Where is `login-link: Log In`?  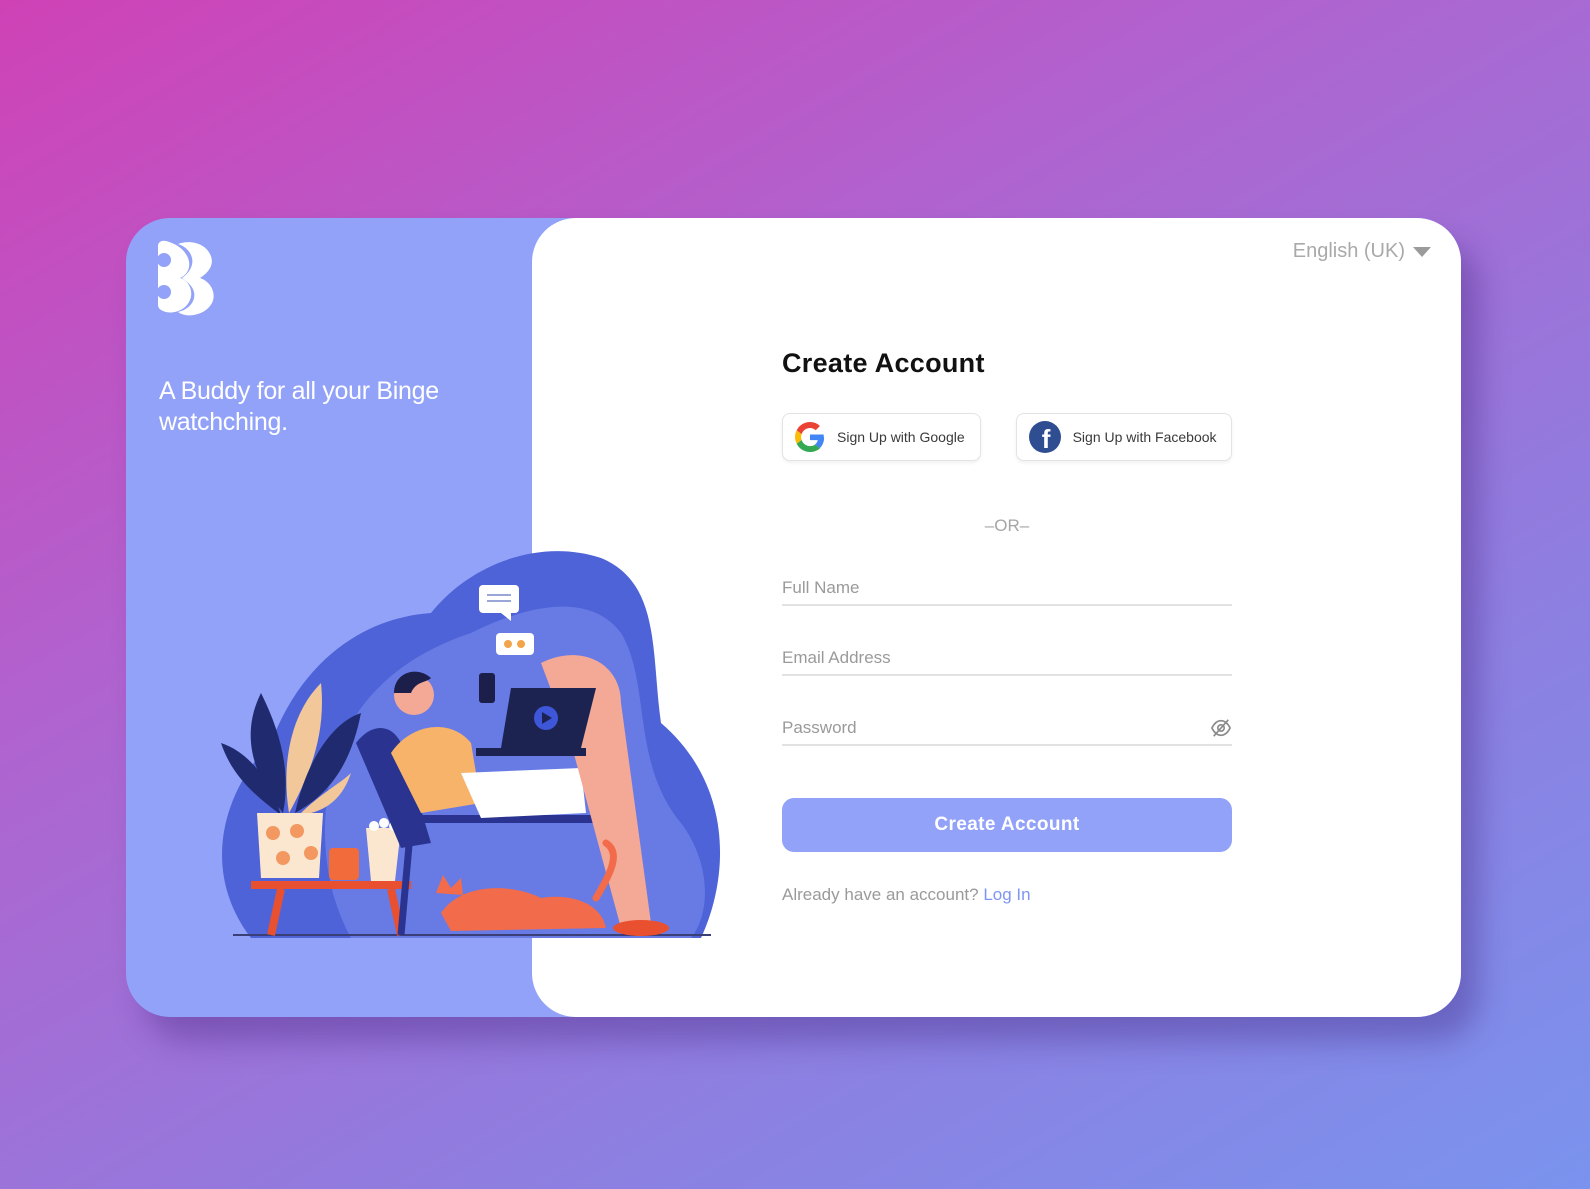
login-link: Log In is located at coordinates (1006, 894).